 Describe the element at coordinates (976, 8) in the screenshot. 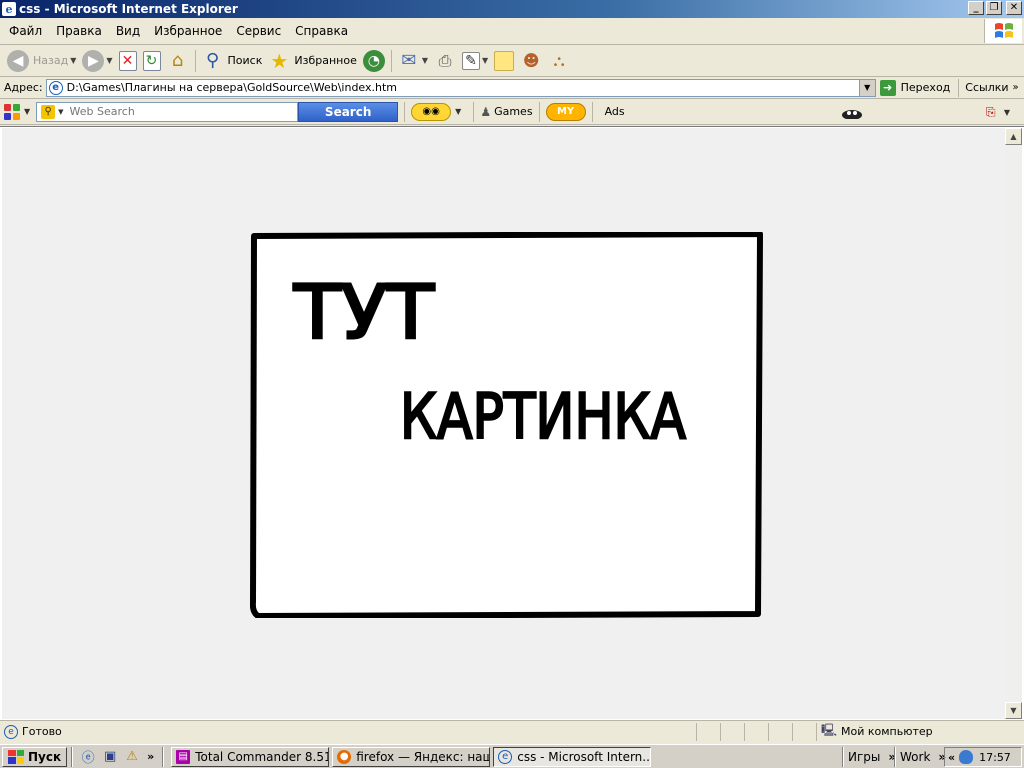

I see `minimize-button: _` at that location.